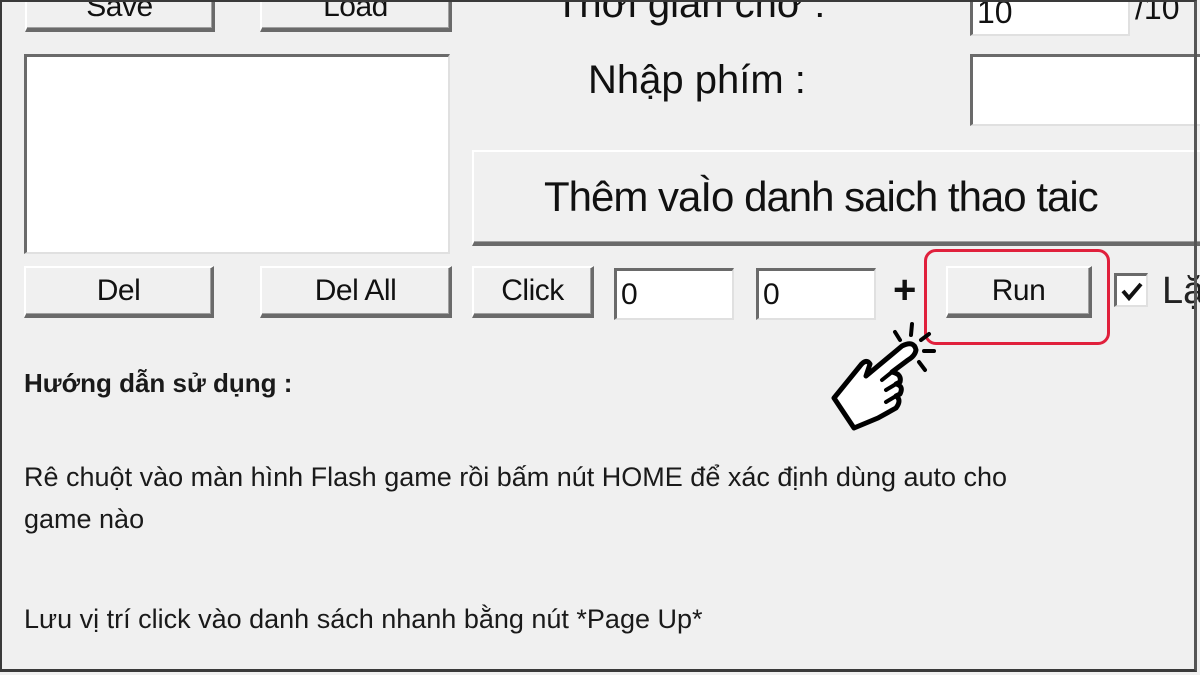 The width and height of the screenshot is (1200, 675). I want to click on checkmark-icon, so click(1132, 292).